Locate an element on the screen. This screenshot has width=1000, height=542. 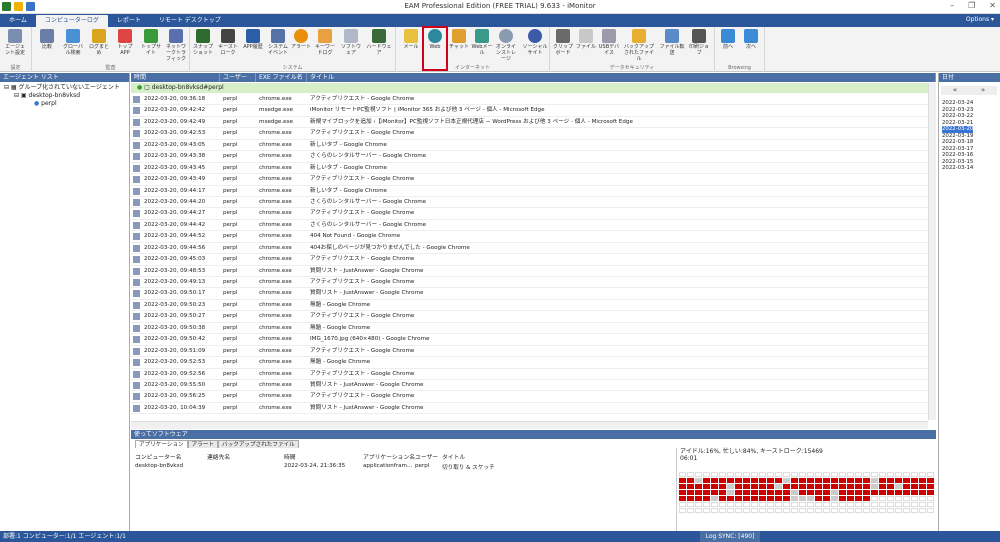
date-item: 2022-03-20 is located at coordinates (958, 129).